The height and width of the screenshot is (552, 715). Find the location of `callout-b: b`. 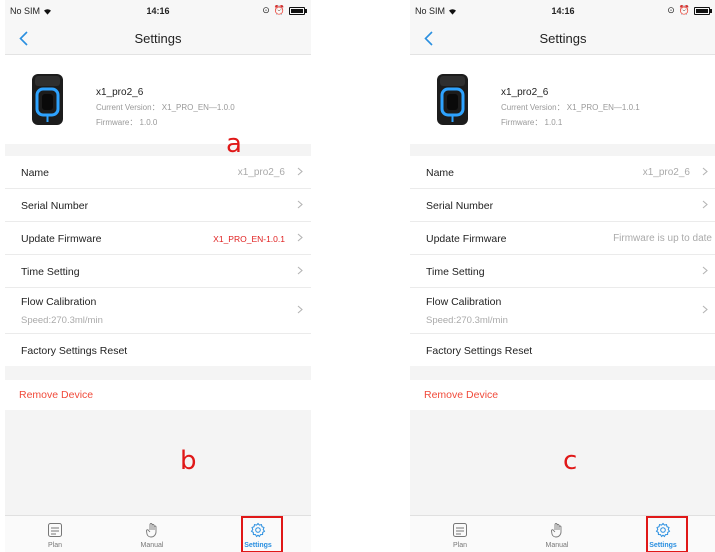

callout-b: b is located at coordinates (188, 461).